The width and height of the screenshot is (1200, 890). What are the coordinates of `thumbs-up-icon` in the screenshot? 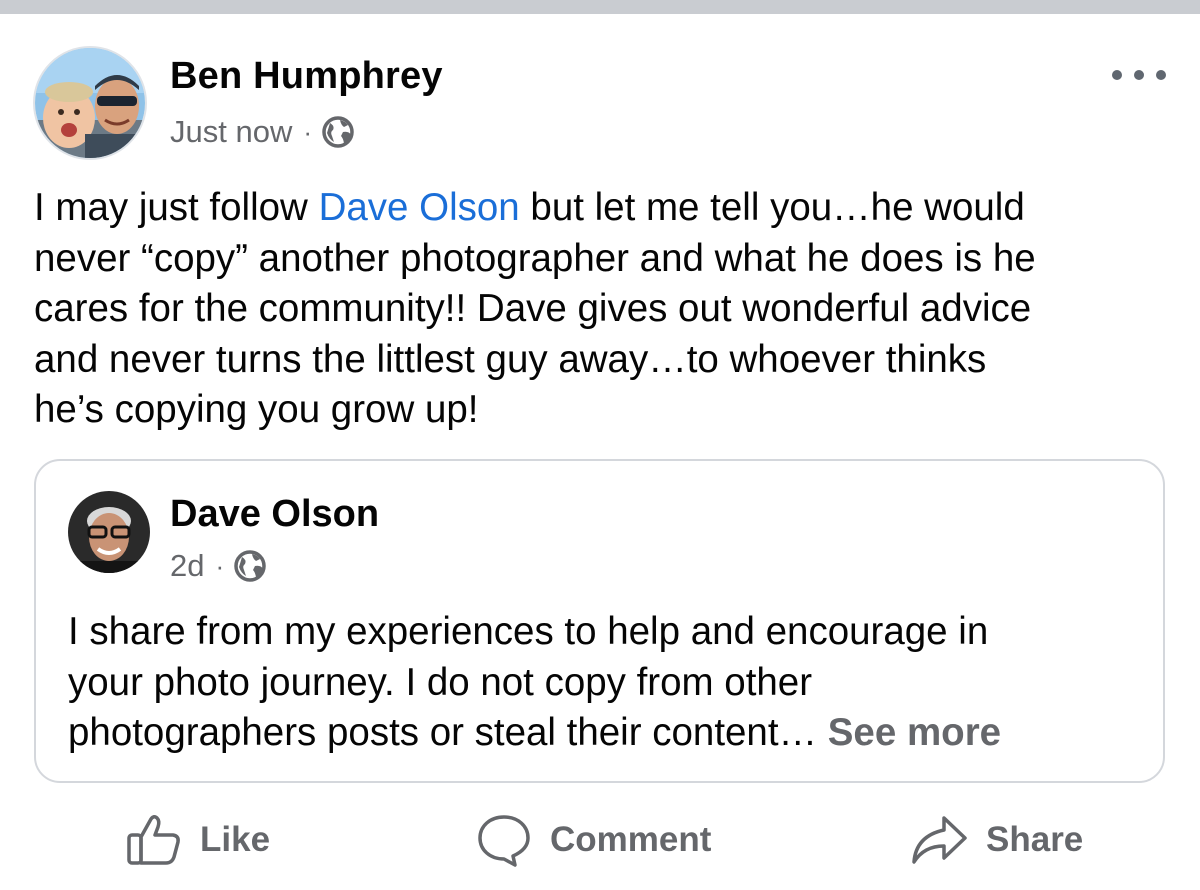 It's located at (153, 839).